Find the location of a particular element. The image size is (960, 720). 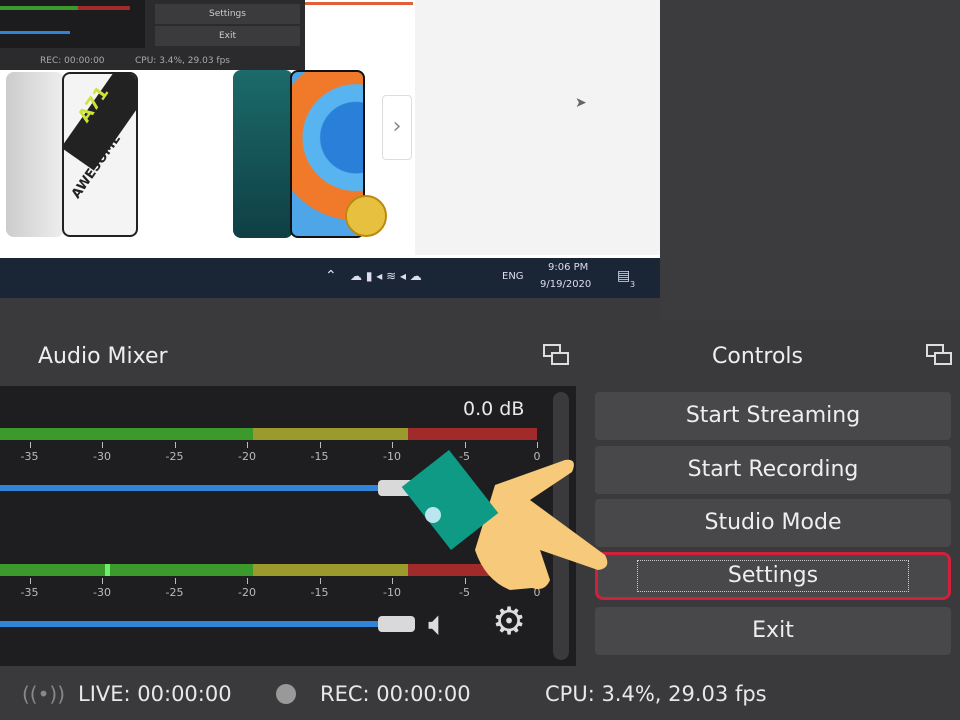

settings-label: Settings is located at coordinates (773, 576).